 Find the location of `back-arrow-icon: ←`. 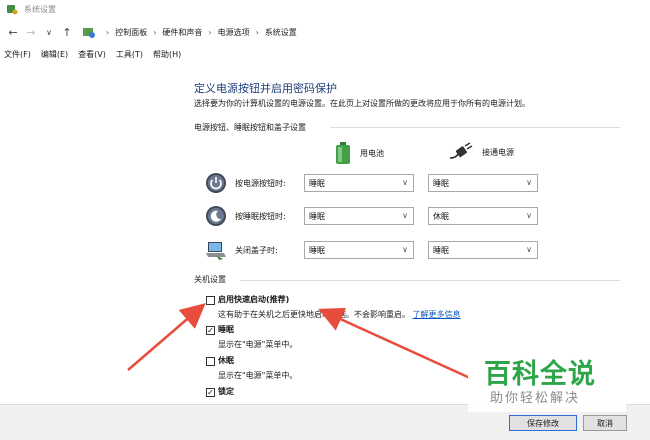

back-arrow-icon: ← is located at coordinates (13, 32).